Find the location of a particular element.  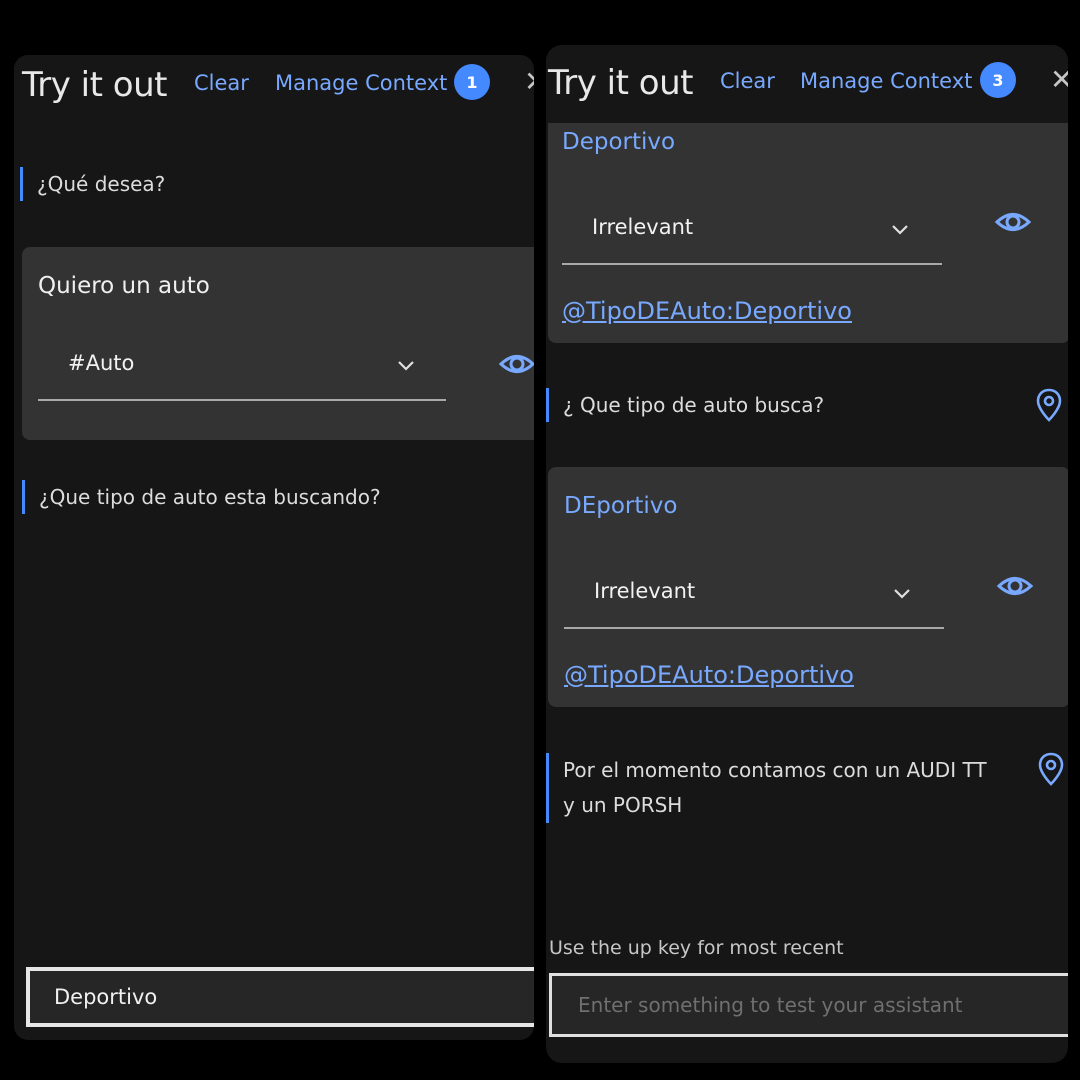

header: Try it out Clear Manage Context 1 ✕ is located at coordinates (274, 94).